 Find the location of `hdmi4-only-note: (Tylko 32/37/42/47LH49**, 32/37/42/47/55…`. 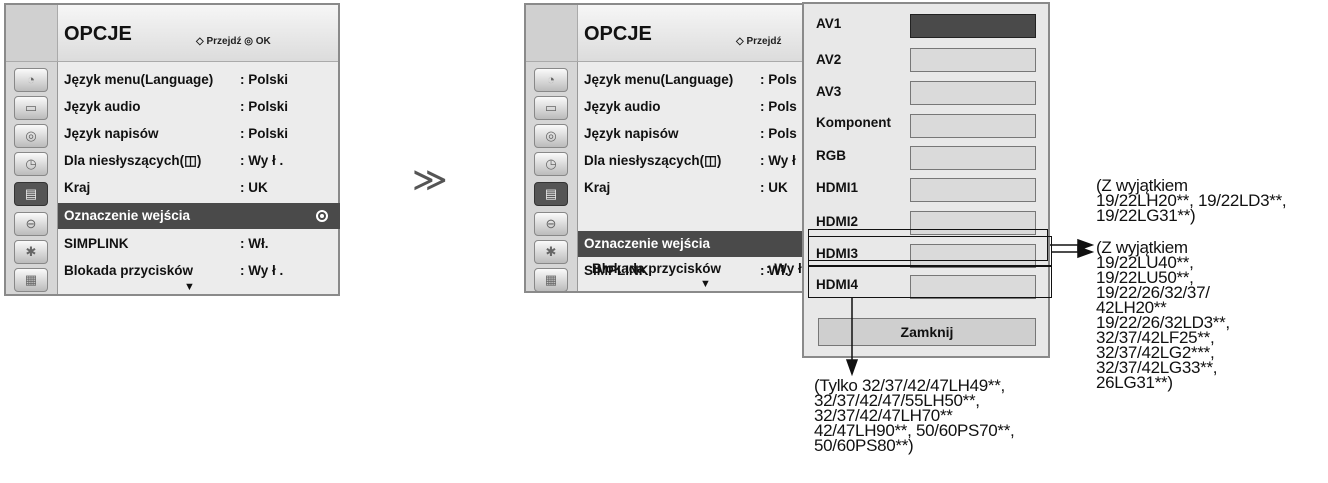

hdmi4-only-note: (Tylko 32/37/42/47LH49**, 32/37/42/47/55… is located at coordinates (914, 415).